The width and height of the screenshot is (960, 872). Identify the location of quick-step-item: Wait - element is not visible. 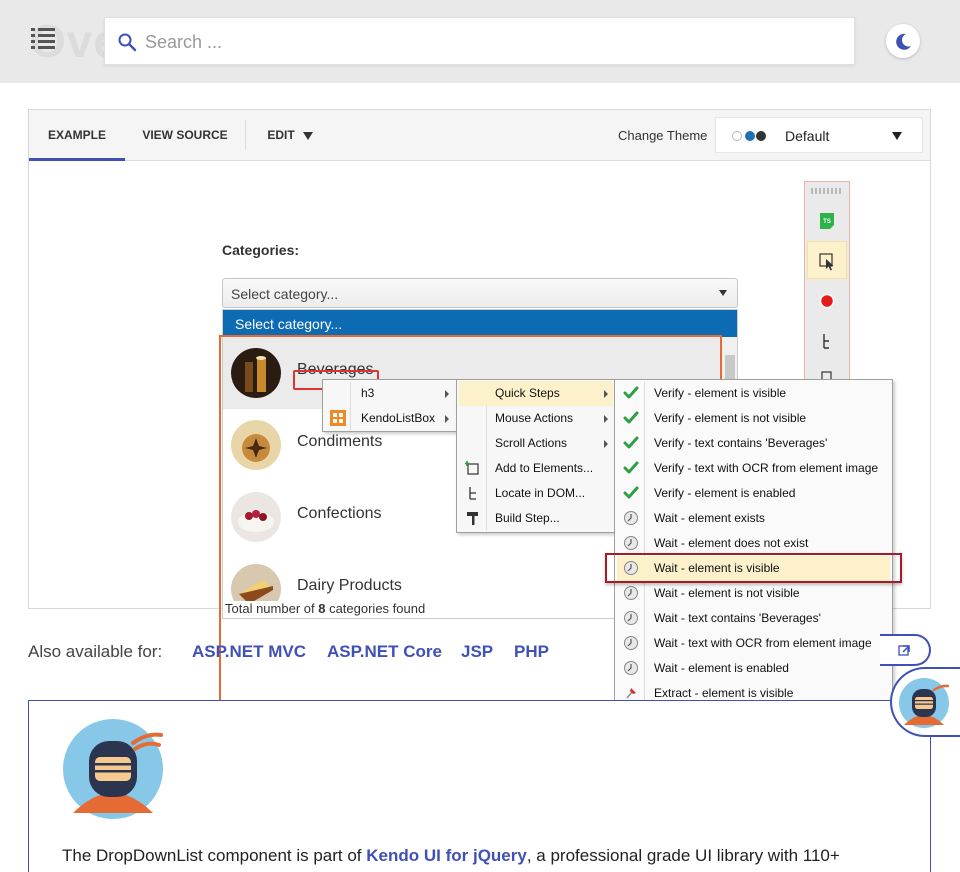
(753, 593).